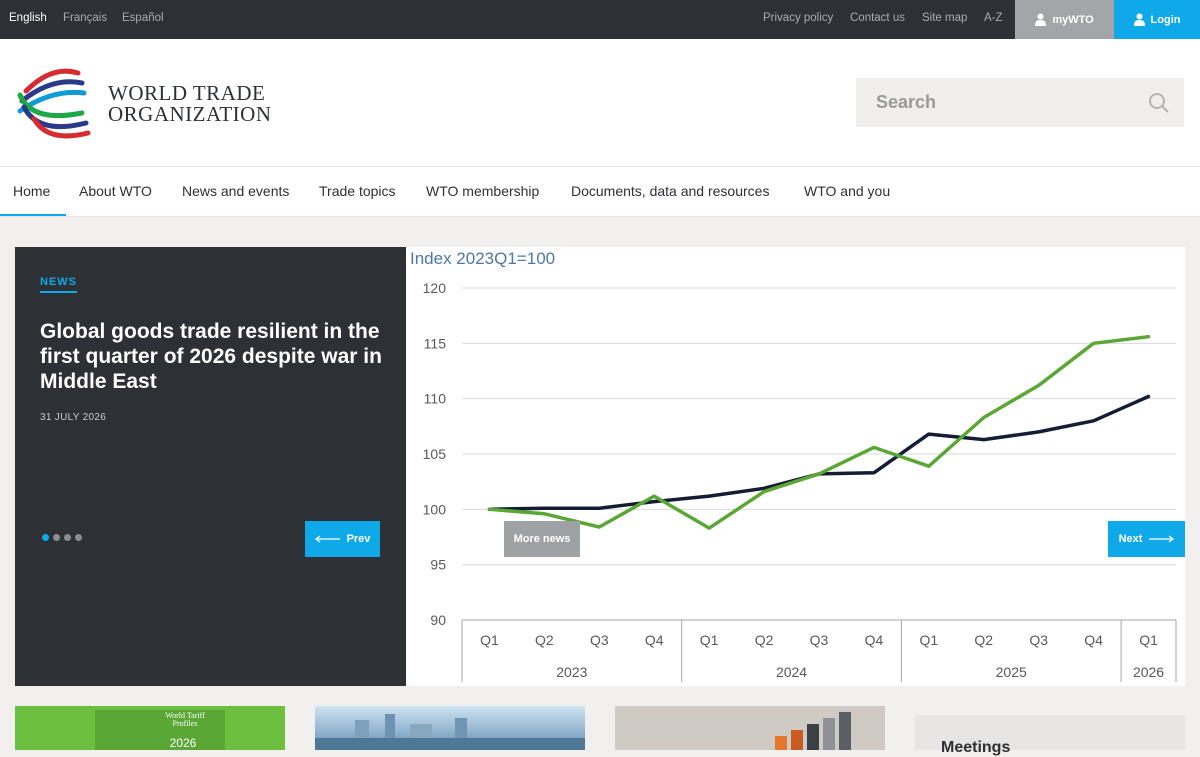 Image resolution: width=1200 pixels, height=757 pixels. I want to click on search-box, so click(1020, 102).